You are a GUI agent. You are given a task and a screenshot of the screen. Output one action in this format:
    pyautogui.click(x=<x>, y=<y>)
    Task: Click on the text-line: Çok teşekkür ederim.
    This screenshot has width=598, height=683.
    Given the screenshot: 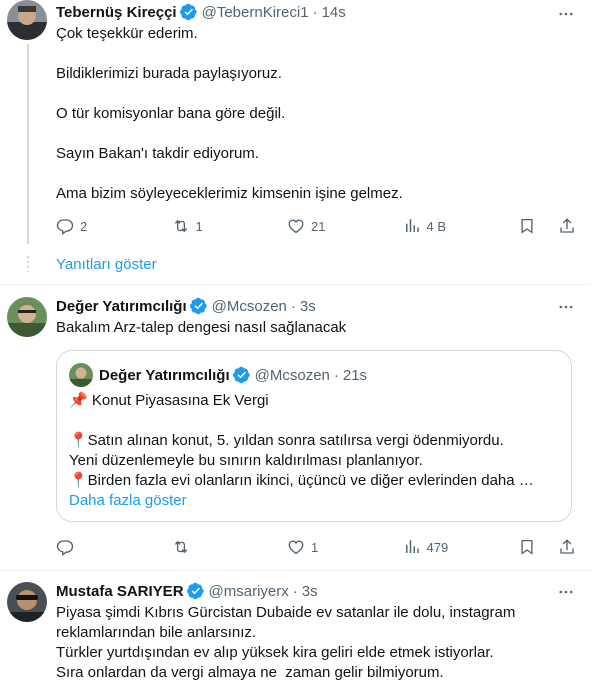 What is the action you would take?
    pyautogui.click(x=127, y=33)
    